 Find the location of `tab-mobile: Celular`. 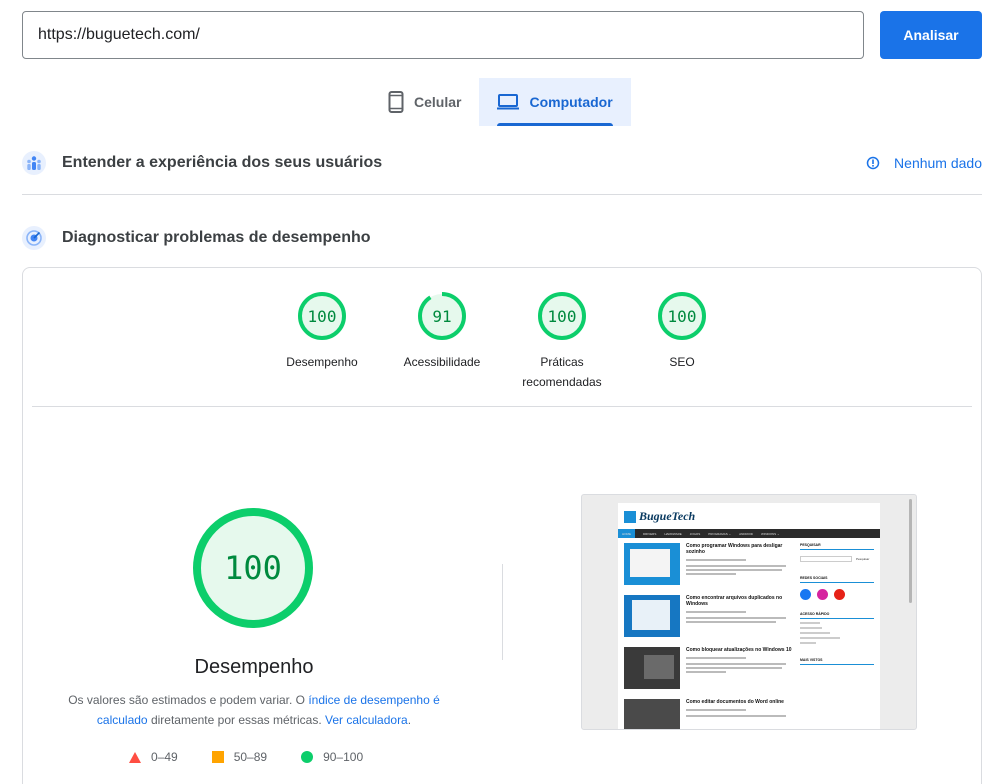

tab-mobile: Celular is located at coordinates (424, 102).